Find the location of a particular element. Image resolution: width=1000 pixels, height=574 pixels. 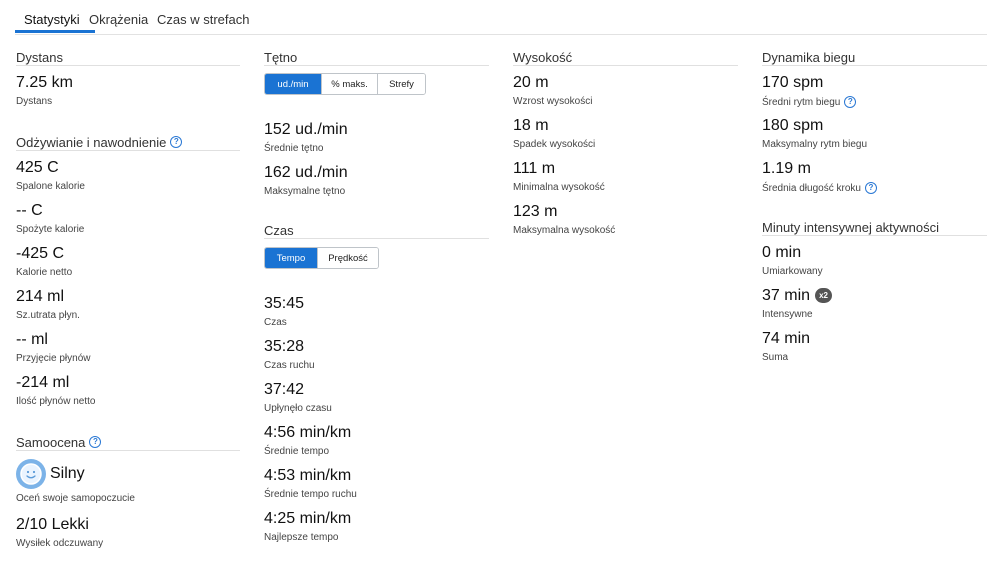

stat-label: Przyjęcie płynów is located at coordinates (53, 358).